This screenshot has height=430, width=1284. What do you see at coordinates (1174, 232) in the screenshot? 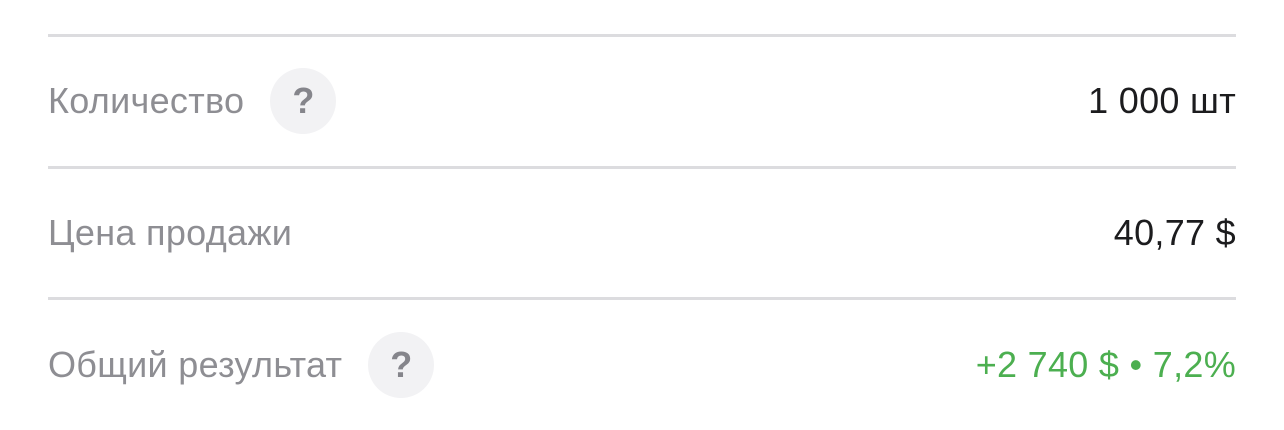
I see `sale-price-value: 40,77 $` at bounding box center [1174, 232].